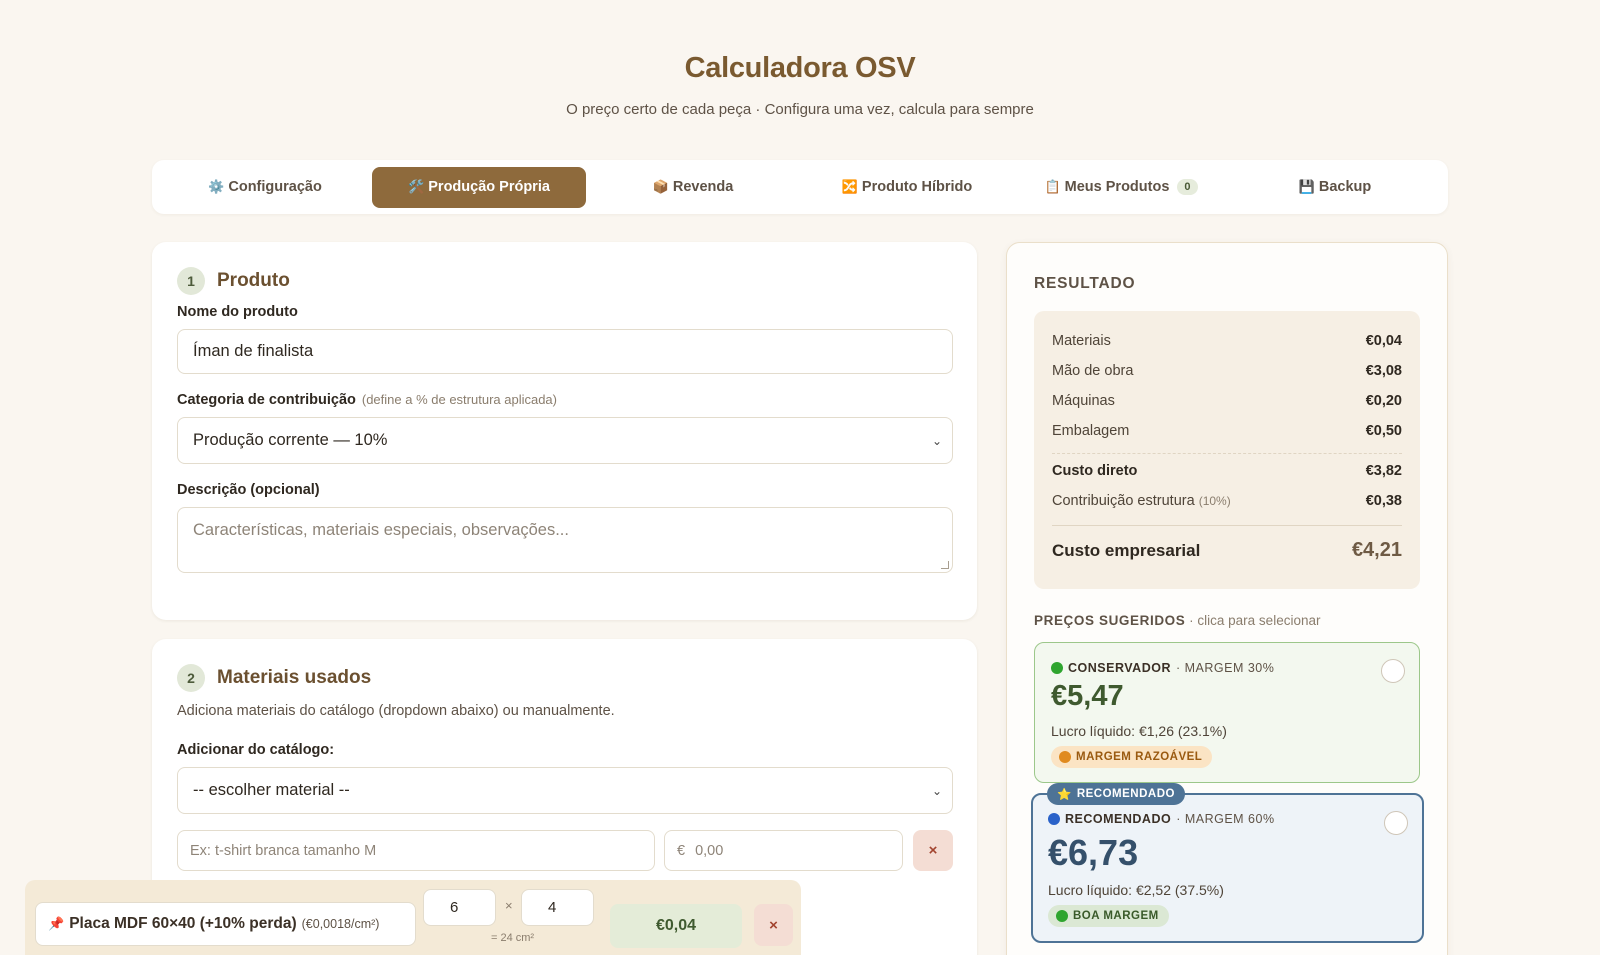 Image resolution: width=1600 pixels, height=955 pixels. Describe the element at coordinates (1126, 550) in the screenshot. I see `business-cost-label: Custo empresarial` at that location.